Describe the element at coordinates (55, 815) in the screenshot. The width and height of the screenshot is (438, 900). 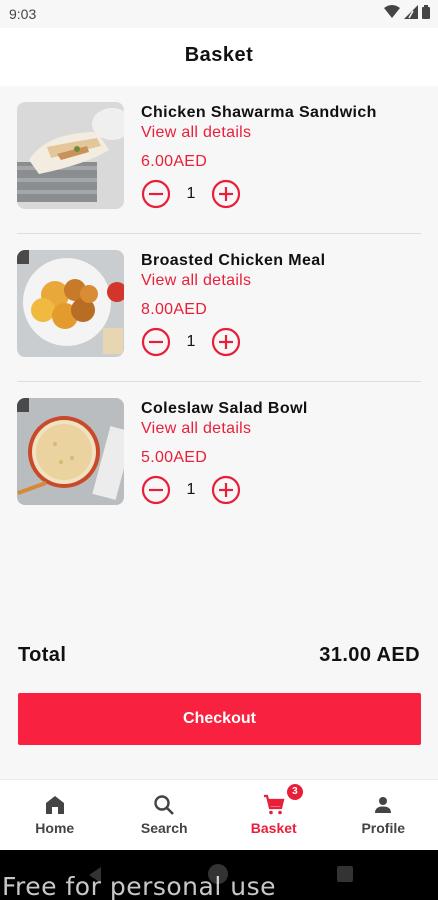
I see `nav-item-home: Home` at that location.